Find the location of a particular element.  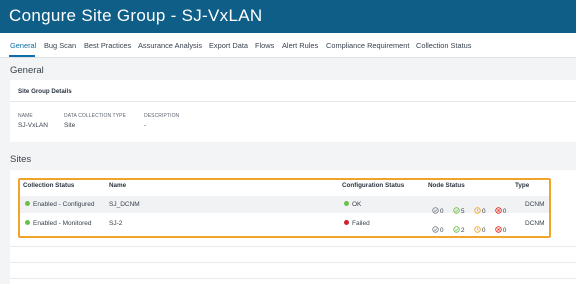

collection-status-text: Enabled - Monitored is located at coordinates (62, 223).